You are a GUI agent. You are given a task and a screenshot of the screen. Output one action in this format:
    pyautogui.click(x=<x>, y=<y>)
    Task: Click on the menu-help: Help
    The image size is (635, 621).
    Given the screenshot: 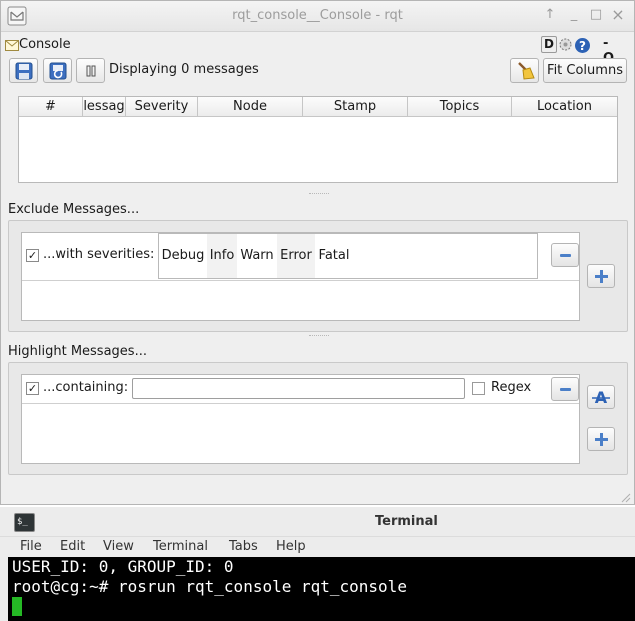 What is the action you would take?
    pyautogui.click(x=291, y=546)
    